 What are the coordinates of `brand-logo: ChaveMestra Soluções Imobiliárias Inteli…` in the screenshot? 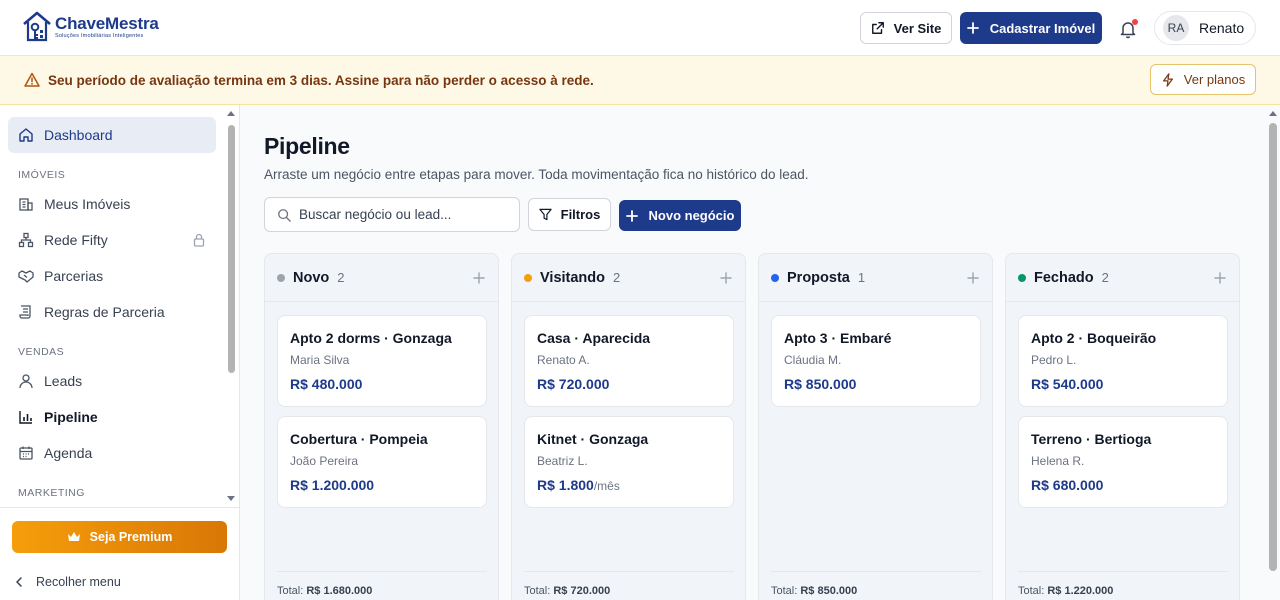 It's located at (90, 27).